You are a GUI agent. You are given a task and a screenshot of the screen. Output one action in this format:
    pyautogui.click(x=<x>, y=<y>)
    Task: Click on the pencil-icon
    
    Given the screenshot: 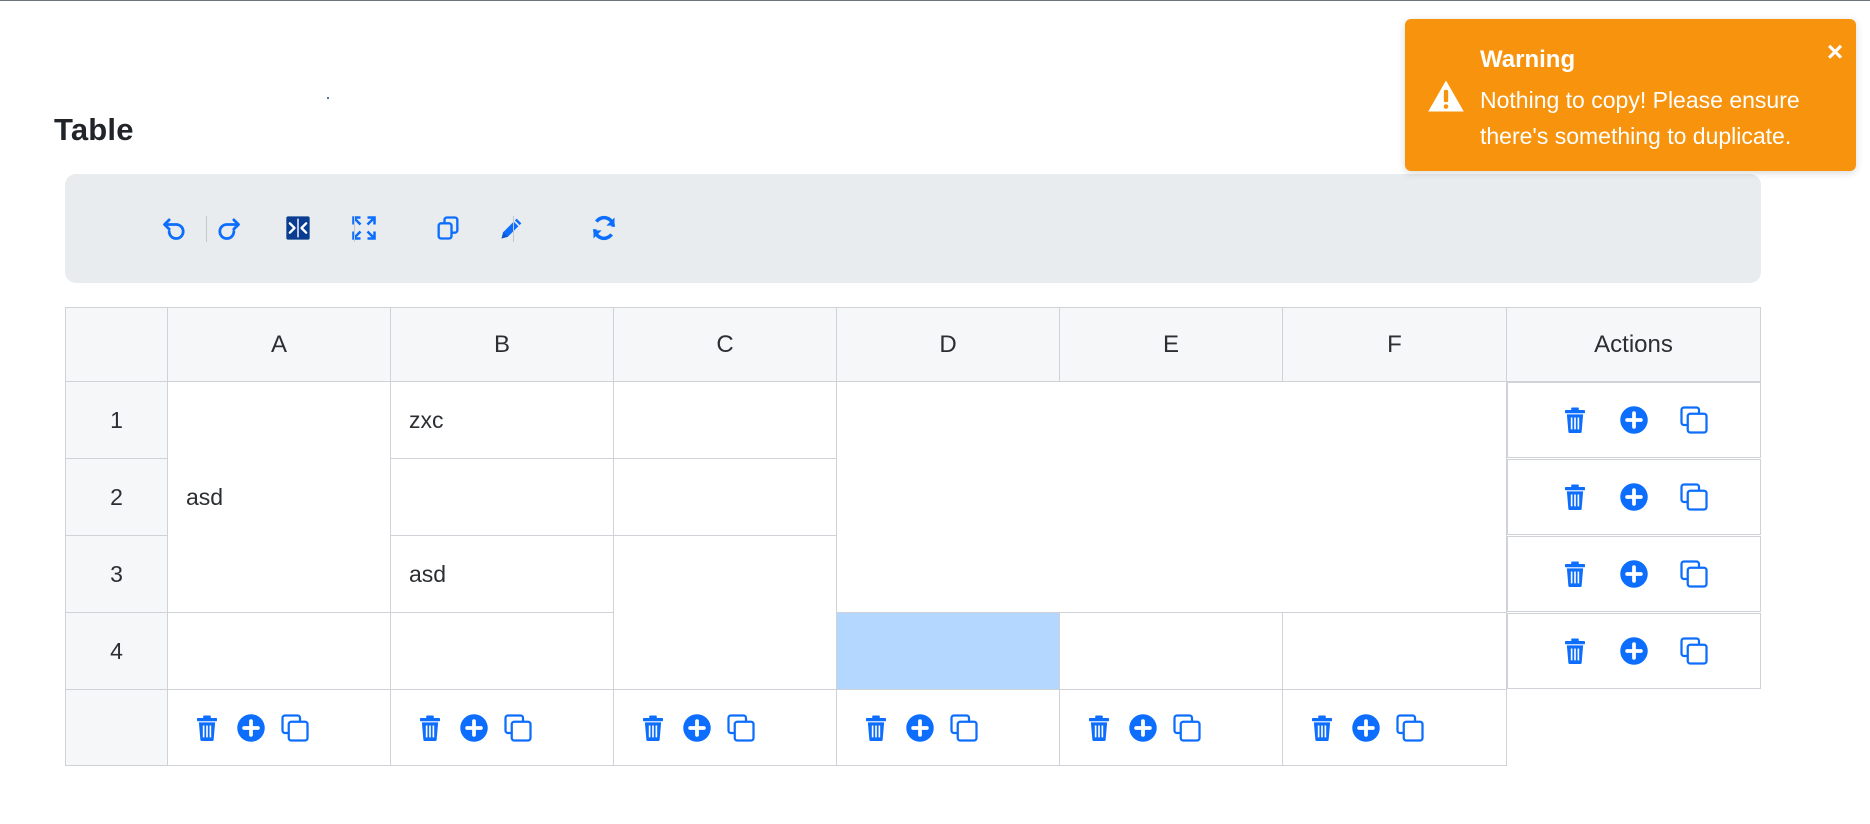 What is the action you would take?
    pyautogui.click(x=511, y=228)
    